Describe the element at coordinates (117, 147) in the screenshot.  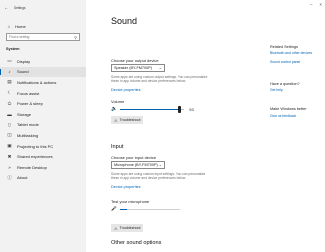
I see `input-heading: Input` at that location.